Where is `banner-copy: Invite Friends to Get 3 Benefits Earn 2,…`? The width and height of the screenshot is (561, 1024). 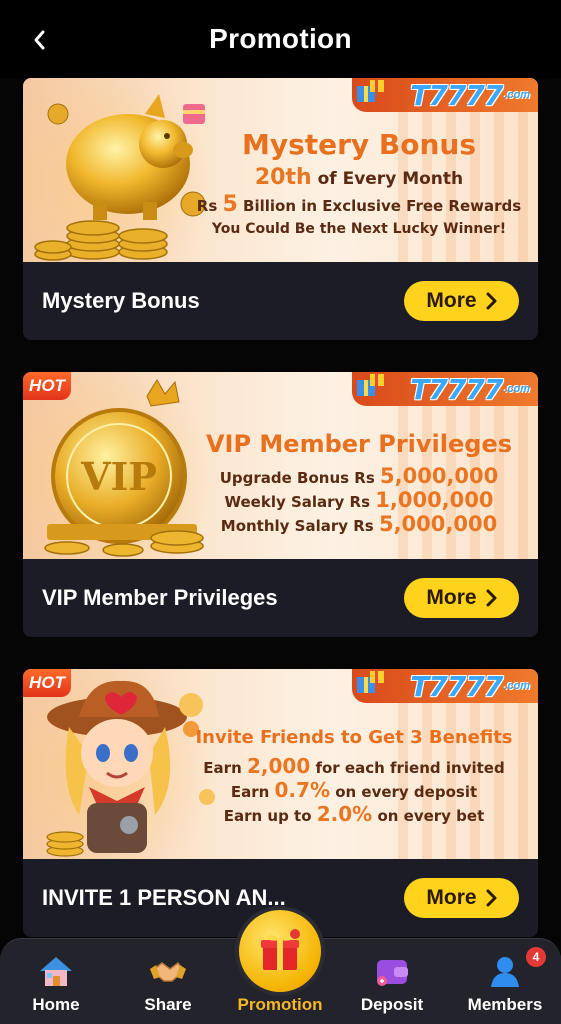
banner-copy: Invite Friends to Get 3 Benefits Earn 2,… is located at coordinates (354, 776).